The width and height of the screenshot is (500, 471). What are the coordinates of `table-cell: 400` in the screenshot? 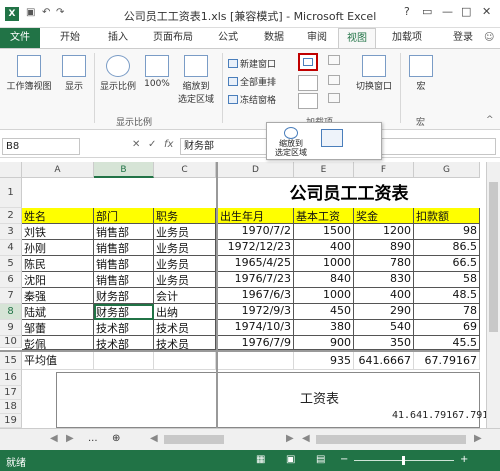 It's located at (384, 296).